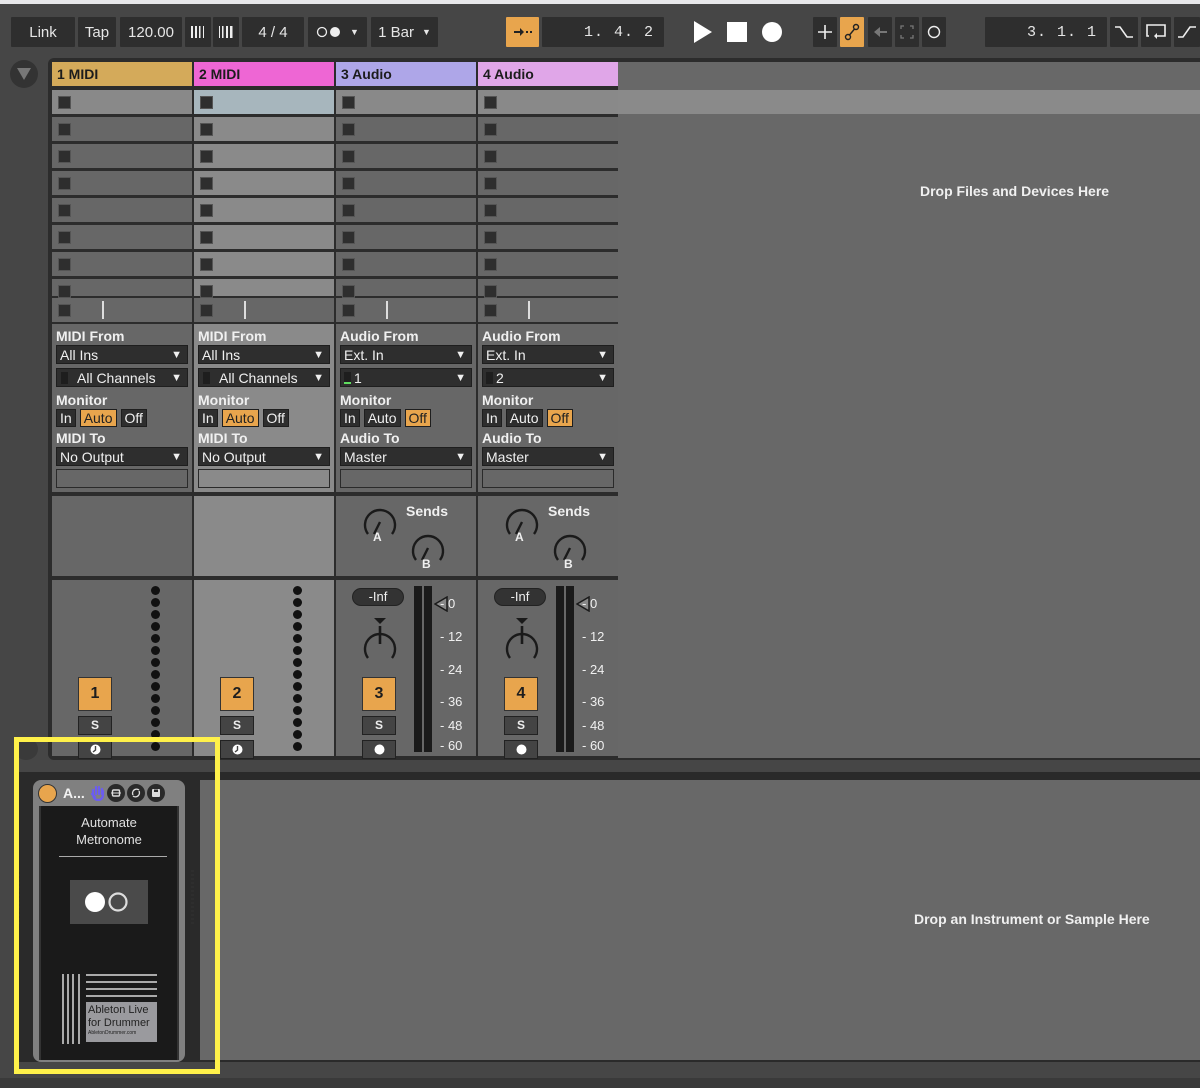  What do you see at coordinates (907, 32) in the screenshot?
I see `capture-midi-button` at bounding box center [907, 32].